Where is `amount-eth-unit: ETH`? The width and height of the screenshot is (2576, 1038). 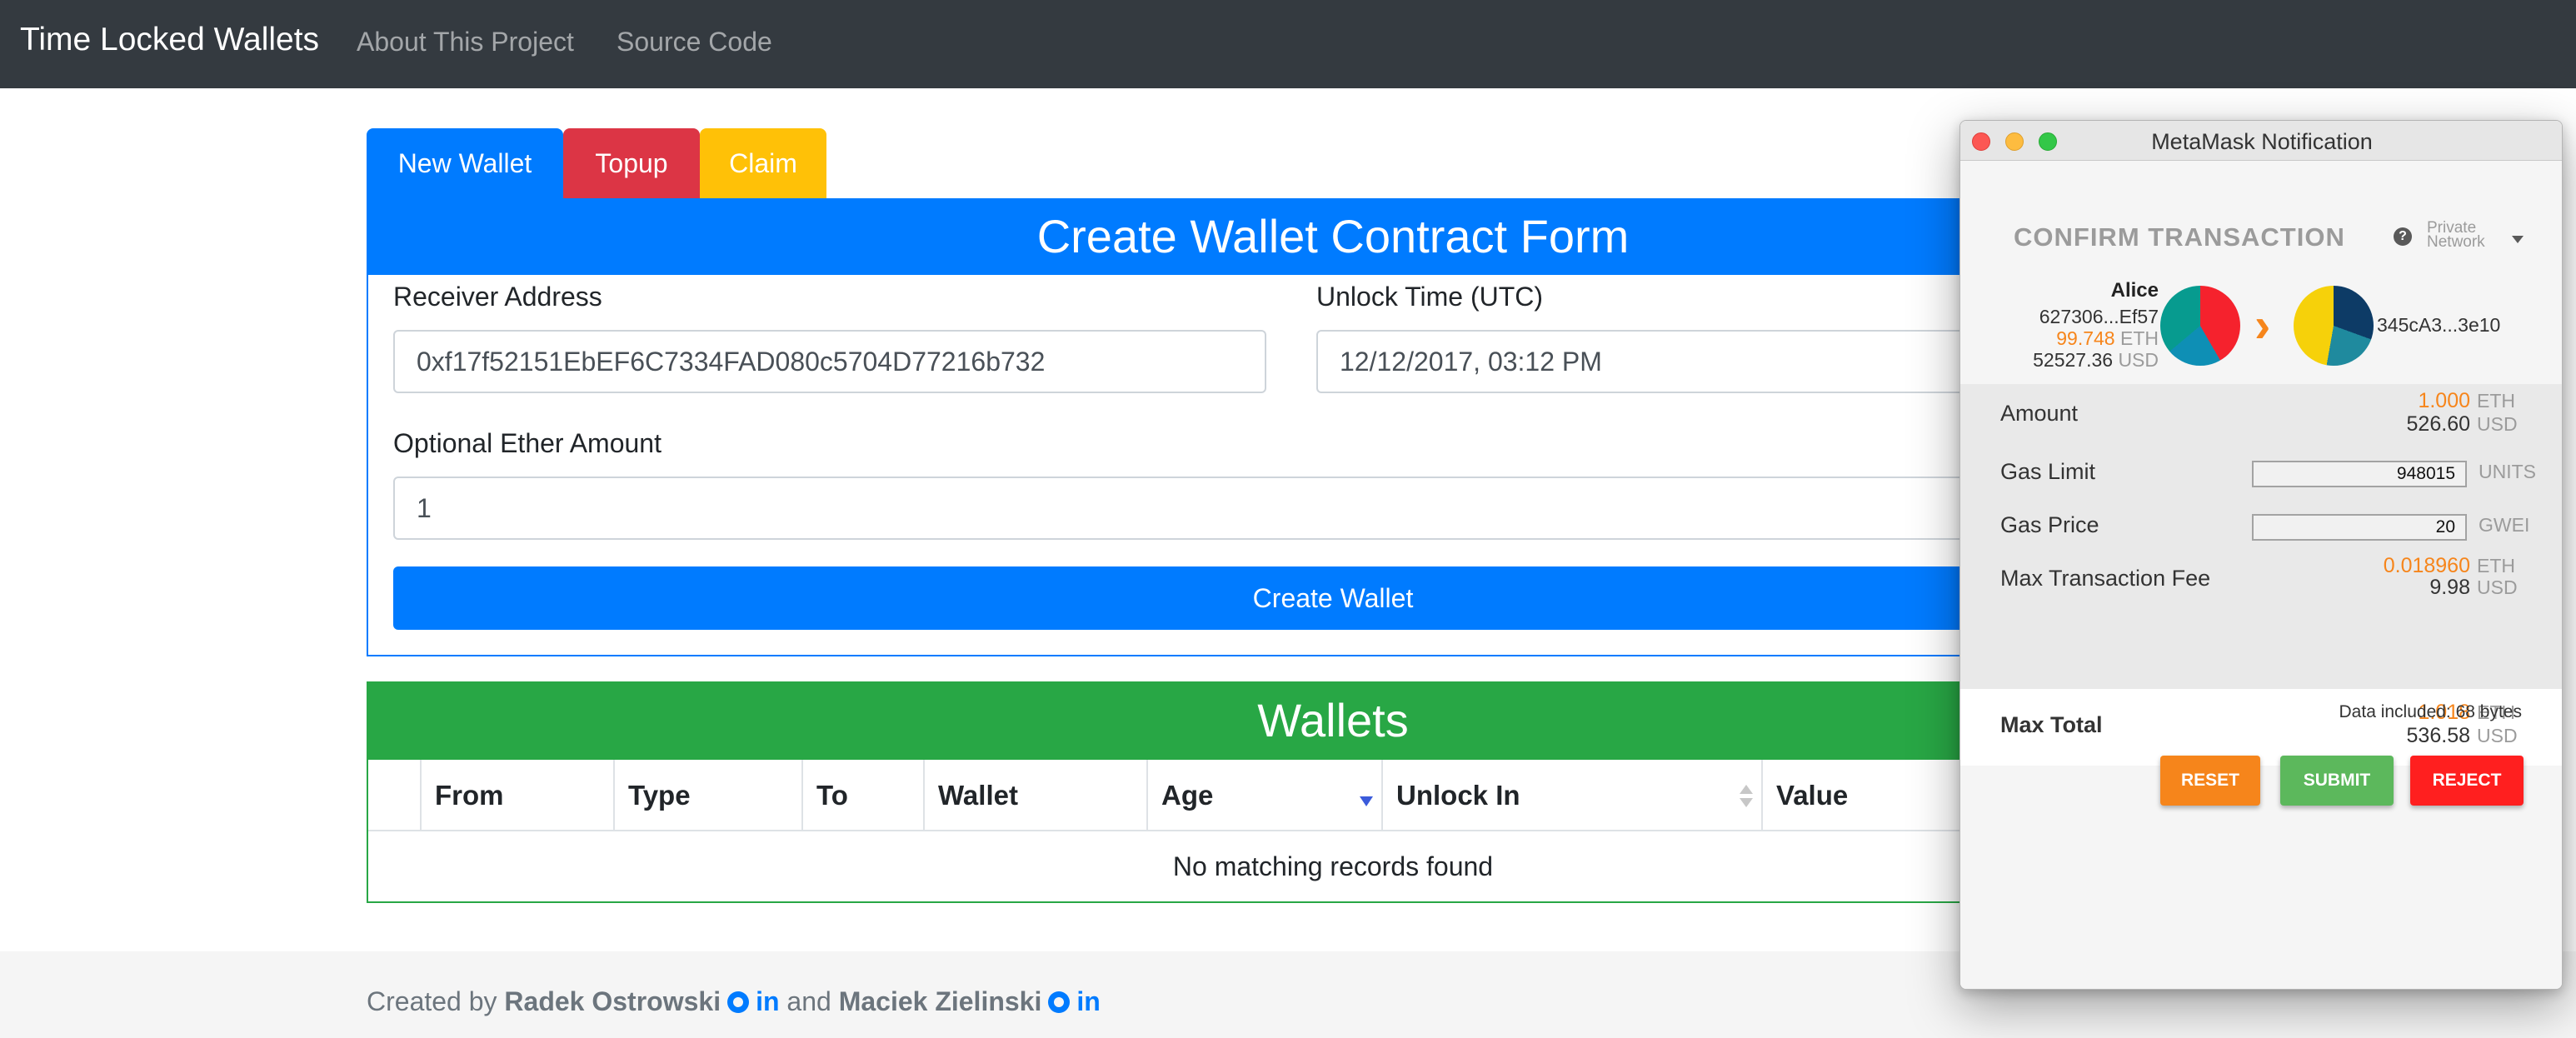 amount-eth-unit: ETH is located at coordinates (2496, 401).